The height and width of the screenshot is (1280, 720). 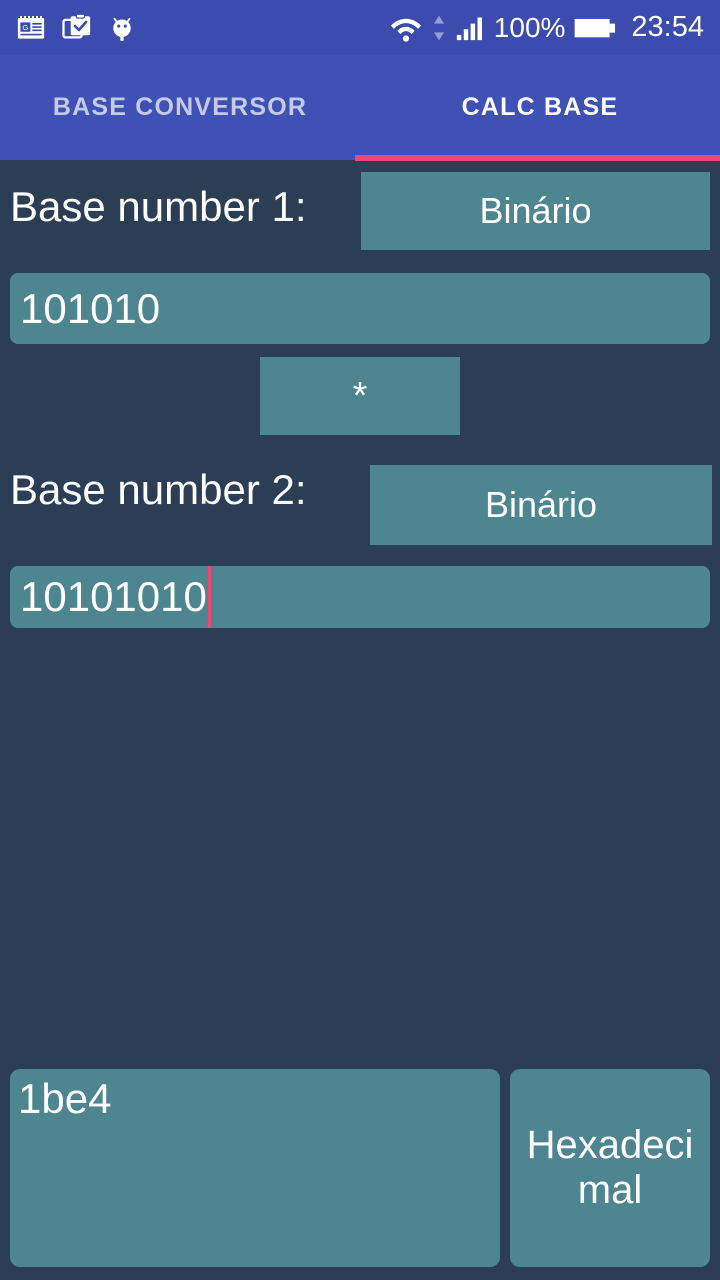 I want to click on tab-bar: BASE CONVERSOR CALC BASE, so click(x=360, y=107).